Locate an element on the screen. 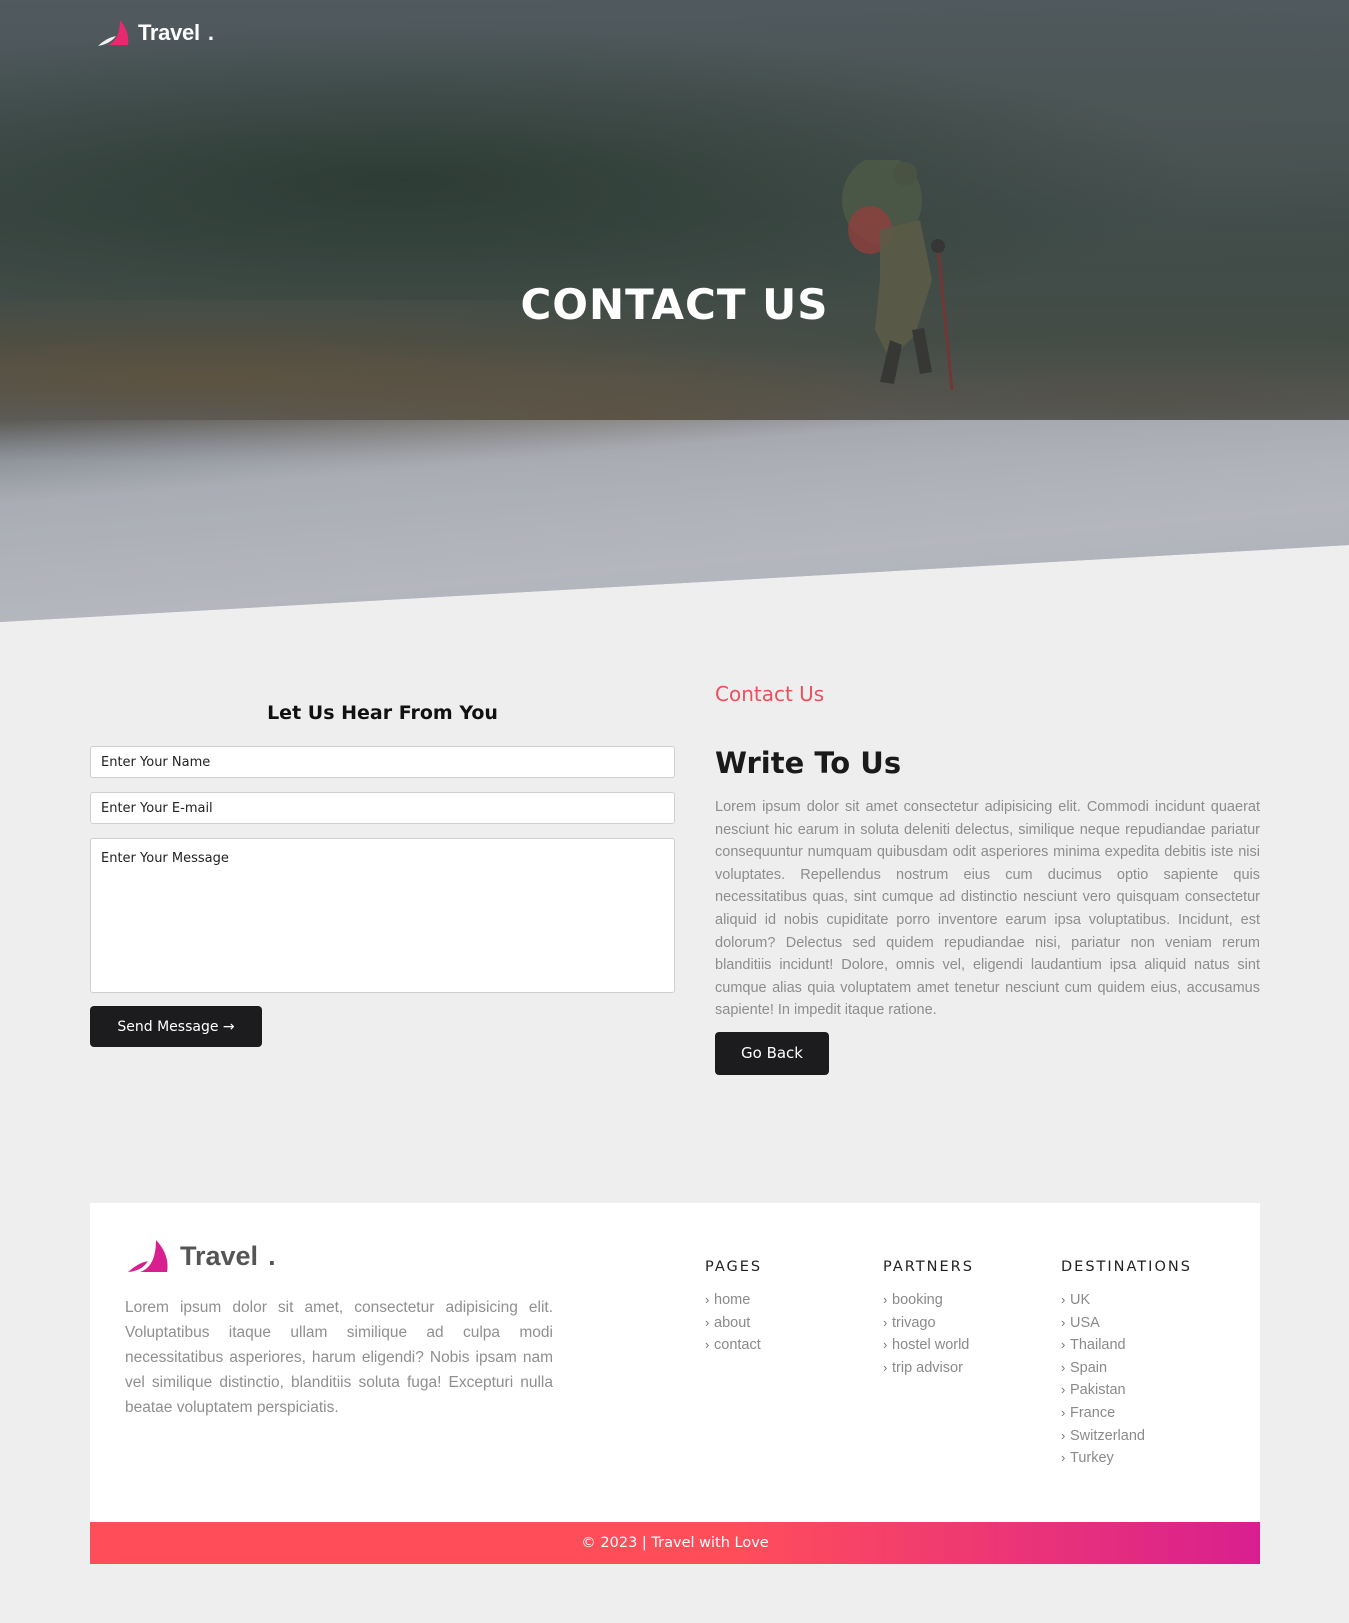  info-title: Write To Us is located at coordinates (808, 763).